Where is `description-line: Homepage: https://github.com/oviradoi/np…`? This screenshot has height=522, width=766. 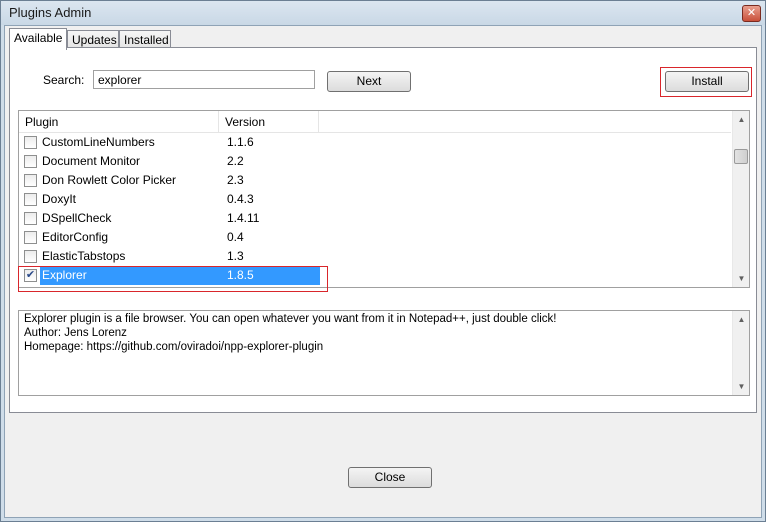
description-line: Homepage: https://github.com/oviradoi/np… is located at coordinates (174, 347).